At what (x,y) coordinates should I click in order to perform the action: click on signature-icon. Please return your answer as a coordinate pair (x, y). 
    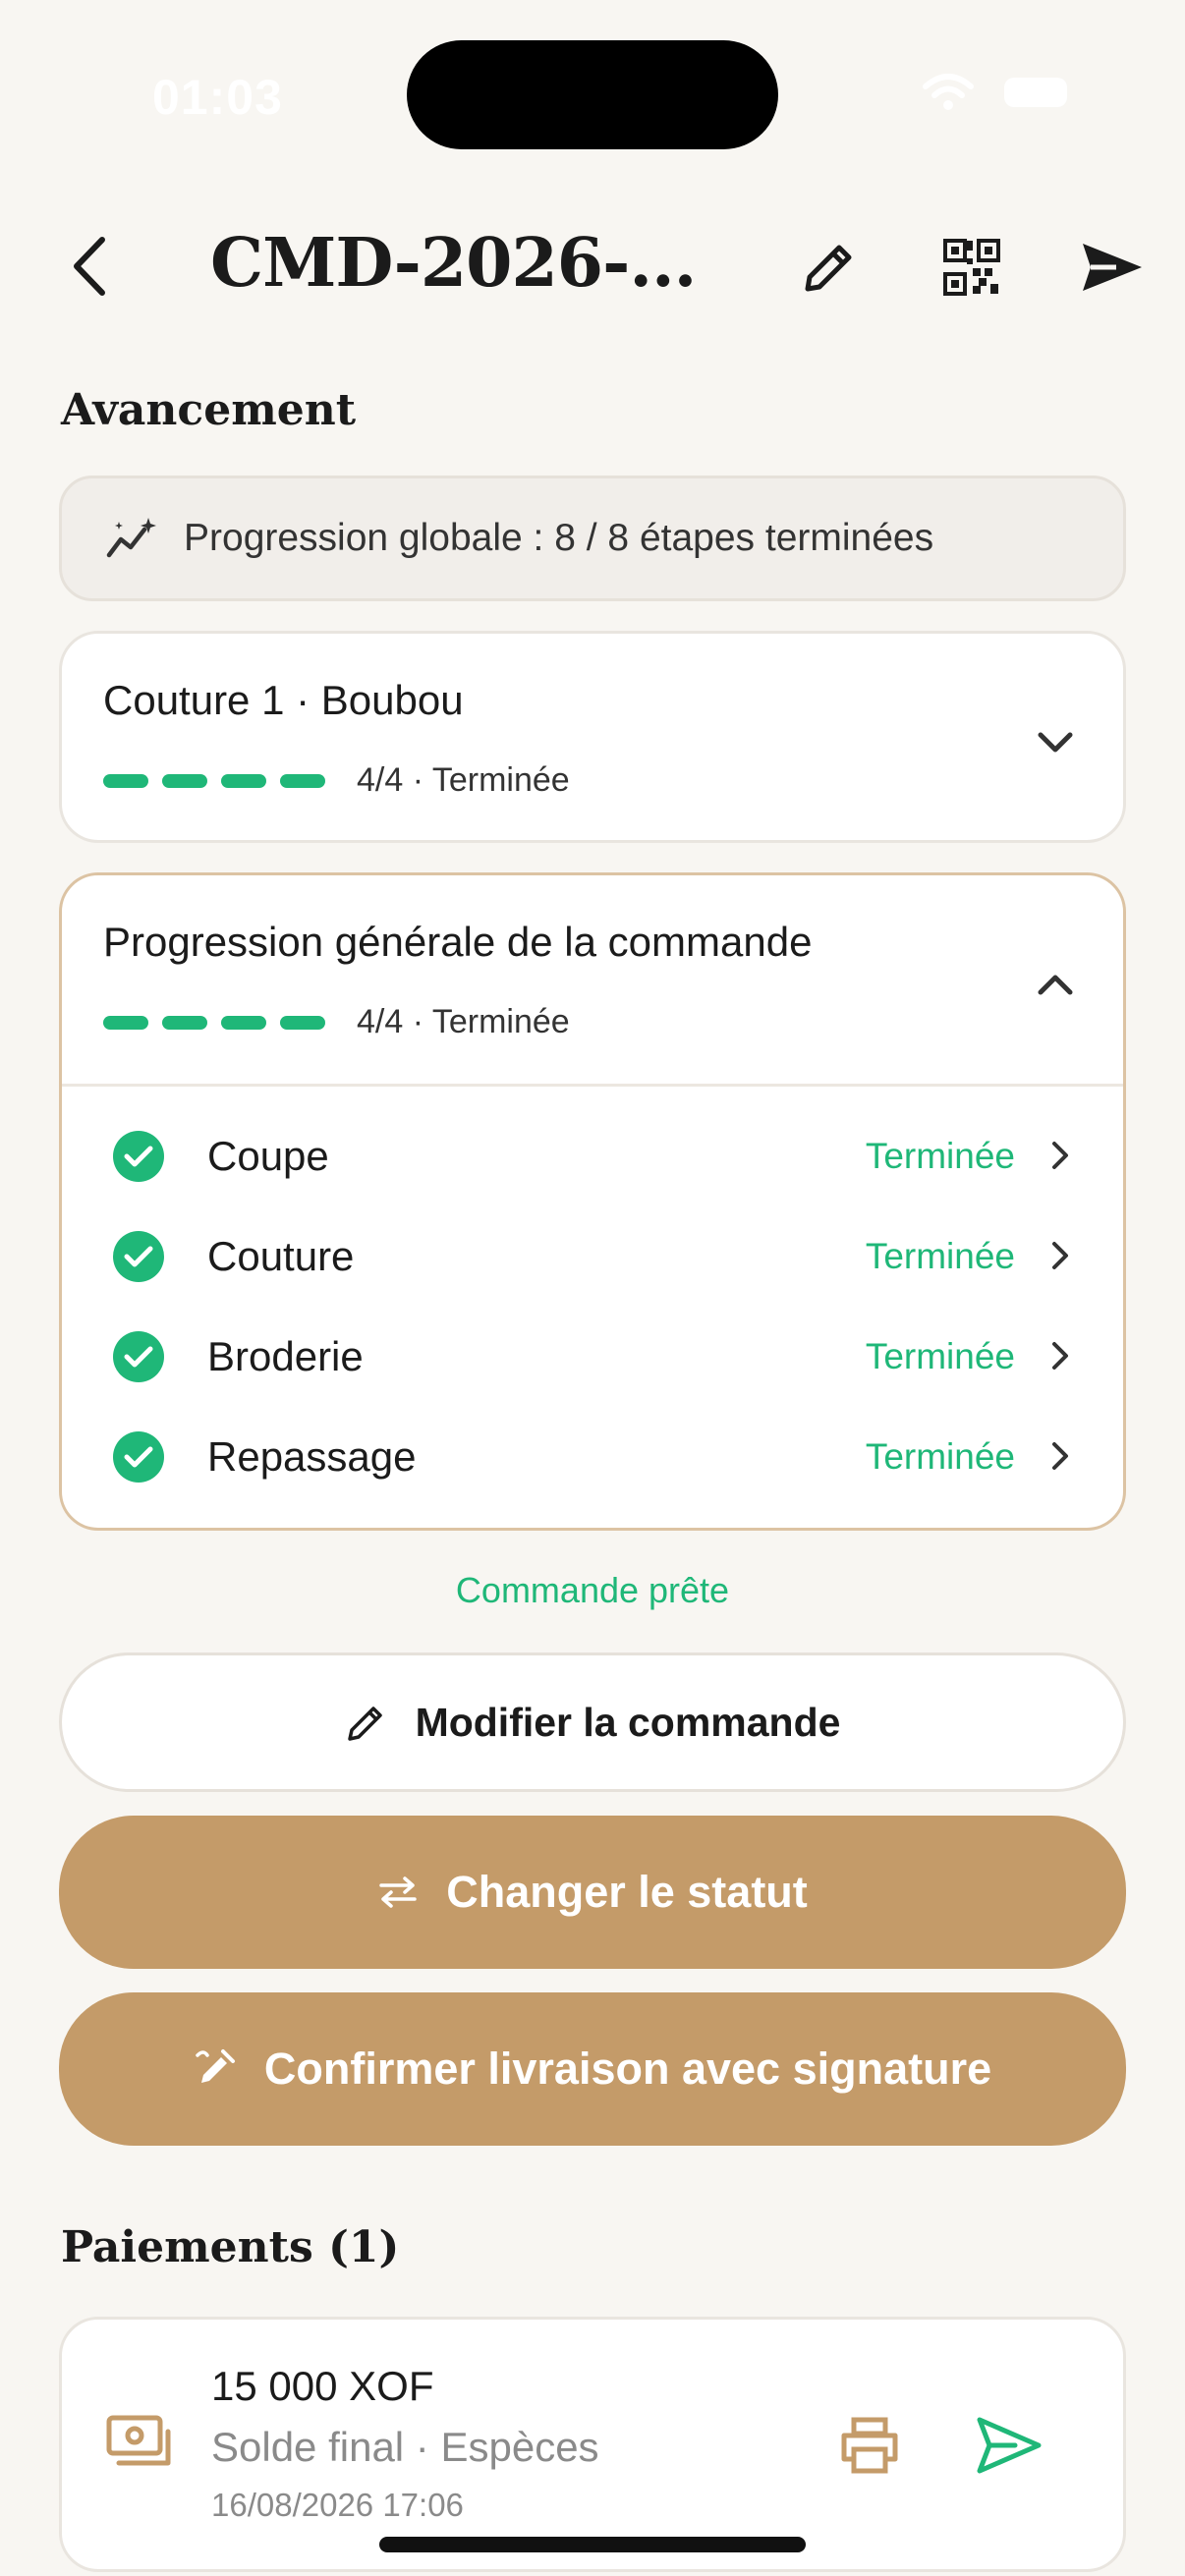
    Looking at the image, I should click on (216, 2066).